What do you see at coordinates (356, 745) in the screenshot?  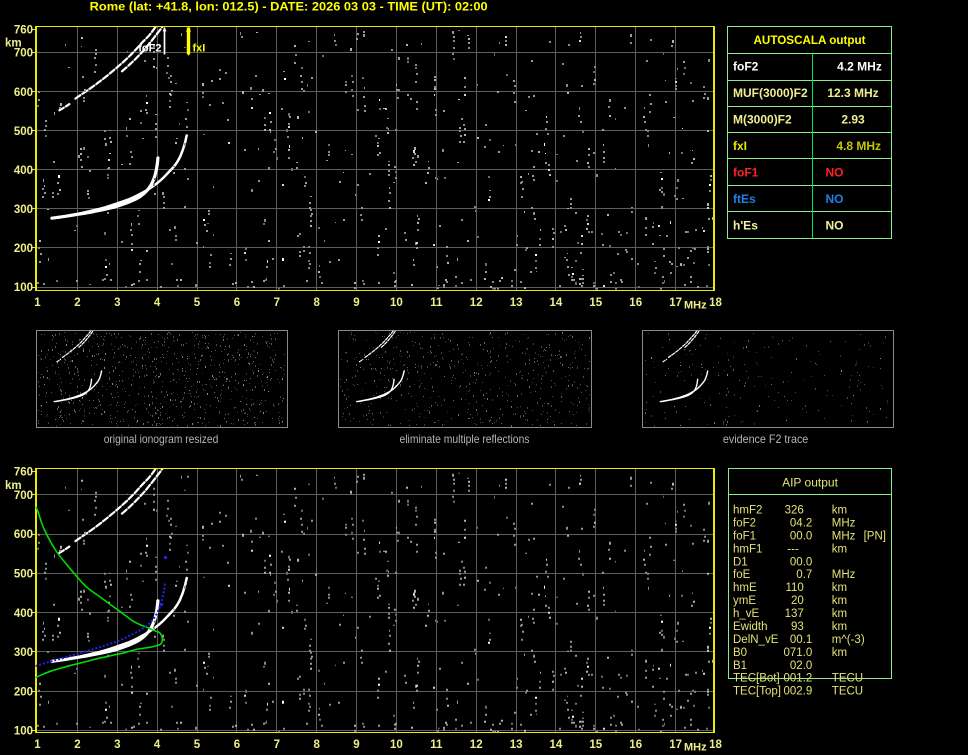 I see `svg-text: 9` at bounding box center [356, 745].